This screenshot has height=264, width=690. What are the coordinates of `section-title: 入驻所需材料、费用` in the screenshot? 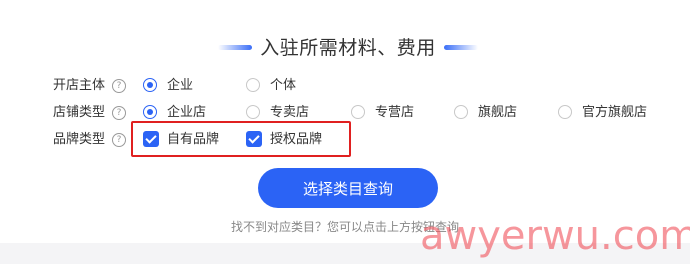 It's located at (345, 48).